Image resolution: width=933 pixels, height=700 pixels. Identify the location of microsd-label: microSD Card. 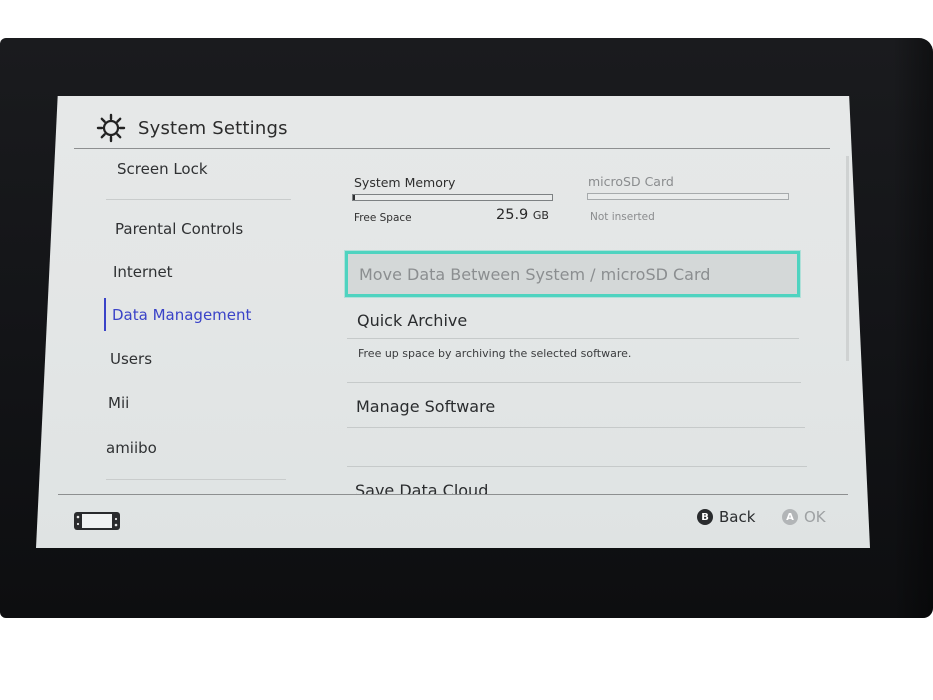
(631, 181).